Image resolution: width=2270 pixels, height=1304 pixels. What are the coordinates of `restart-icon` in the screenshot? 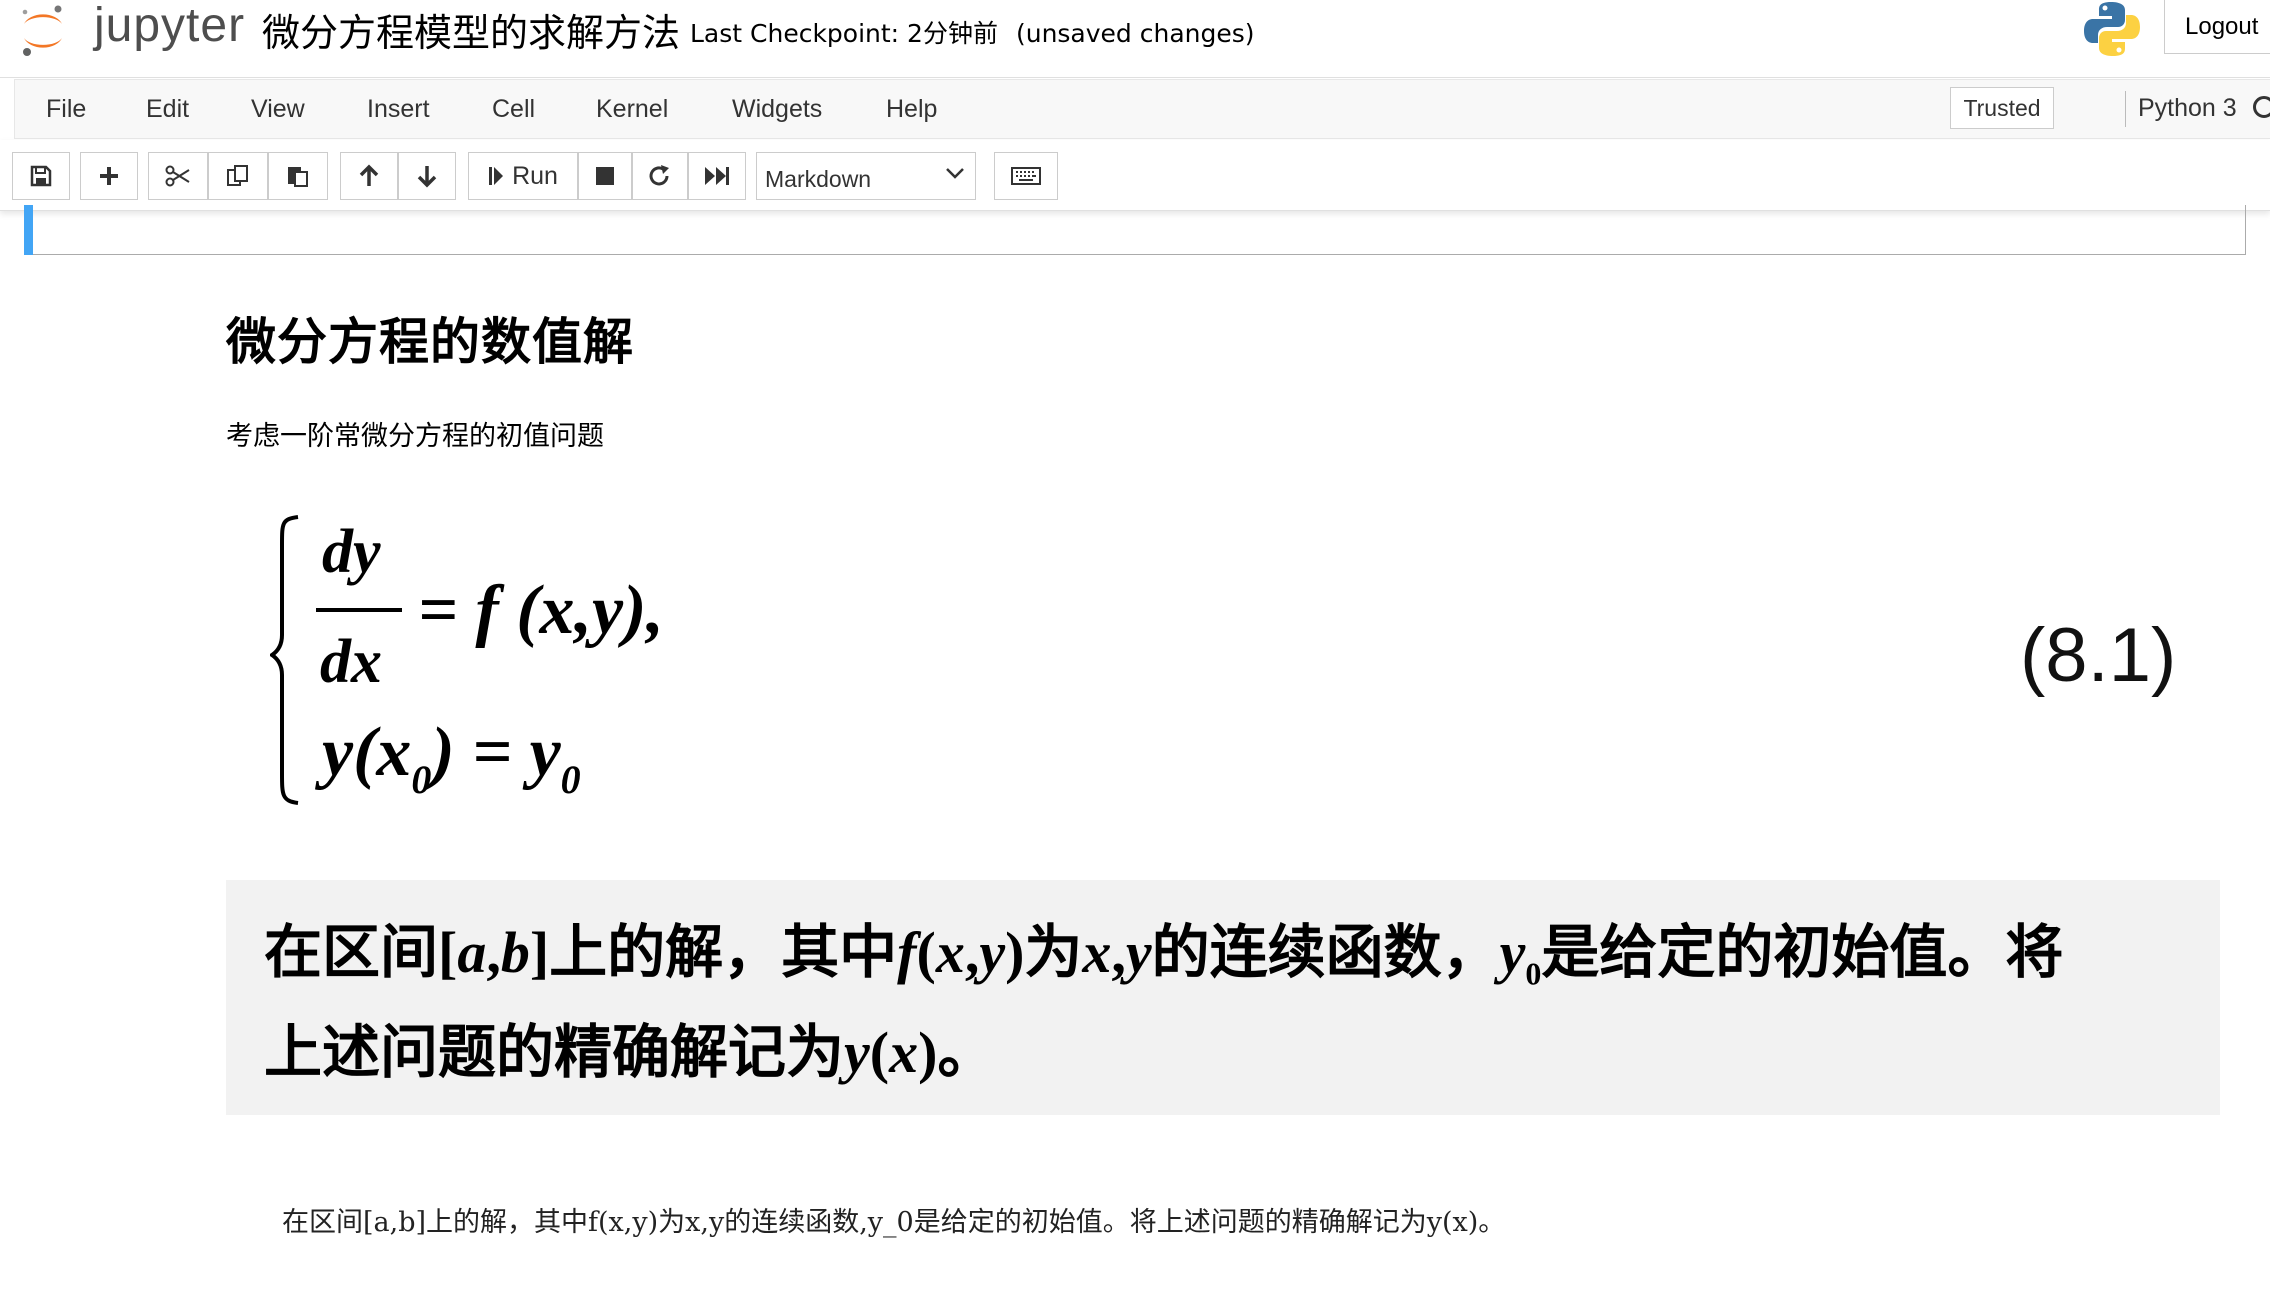 It's located at (659, 175).